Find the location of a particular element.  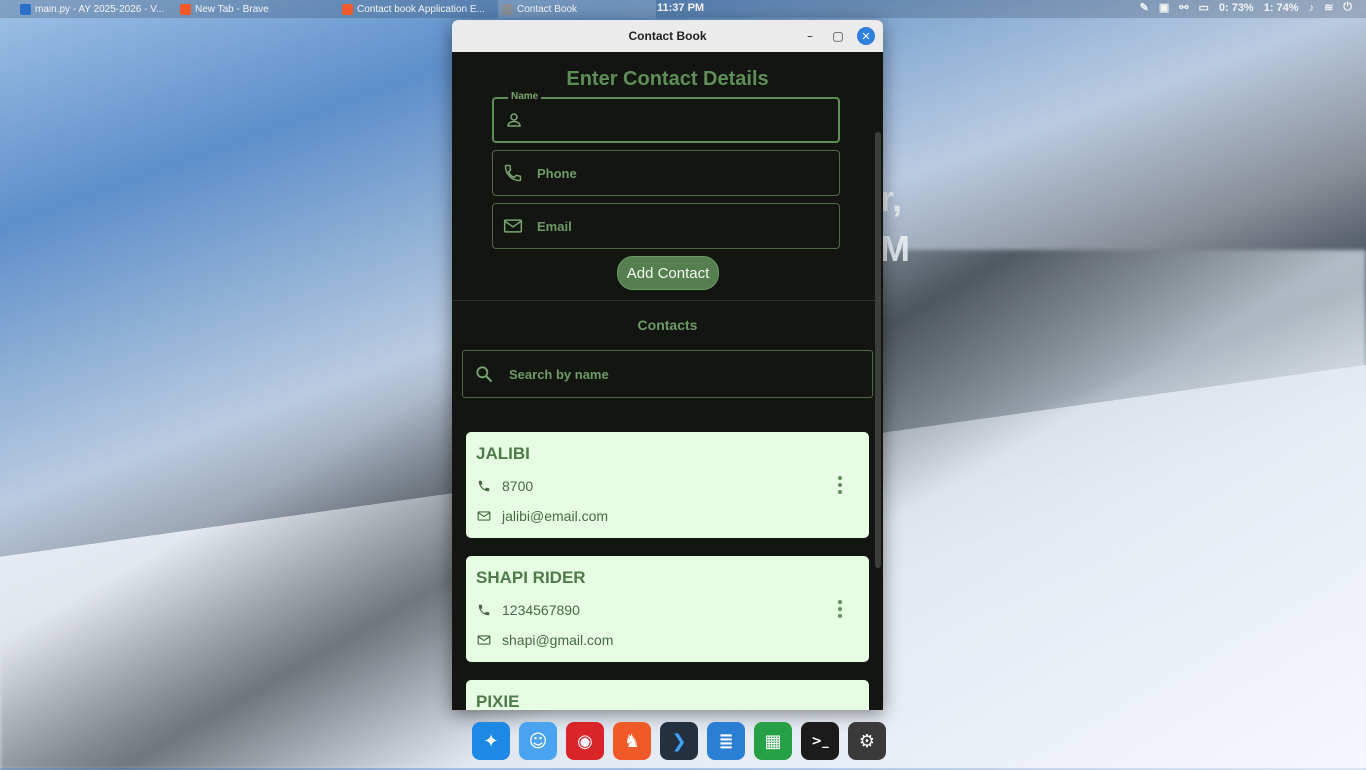

finder-icon: ☺ is located at coordinates (538, 741).